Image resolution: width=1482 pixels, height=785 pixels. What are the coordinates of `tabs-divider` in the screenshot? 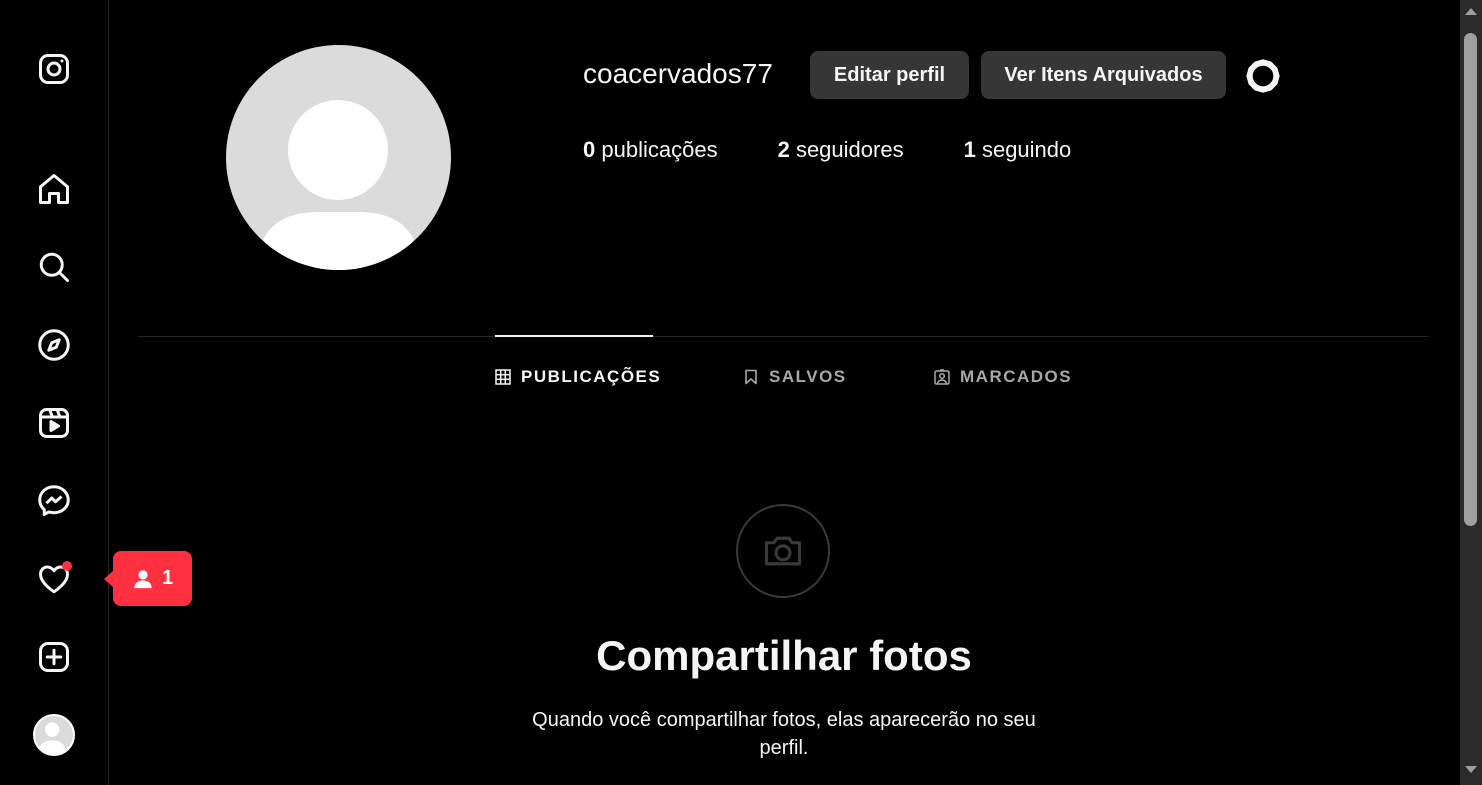 It's located at (783, 336).